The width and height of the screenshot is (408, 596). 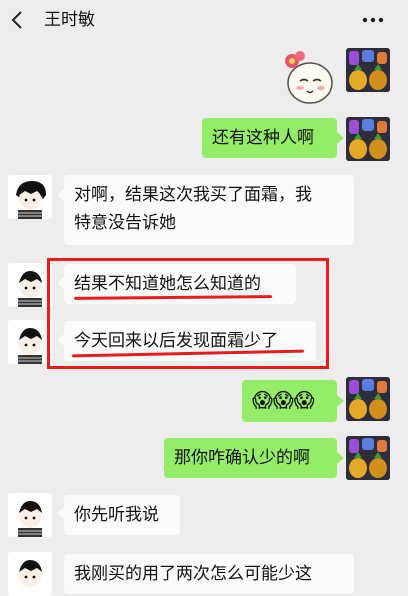 I want to click on outgoing-message-bubble: 还有这种人啊, so click(x=269, y=138).